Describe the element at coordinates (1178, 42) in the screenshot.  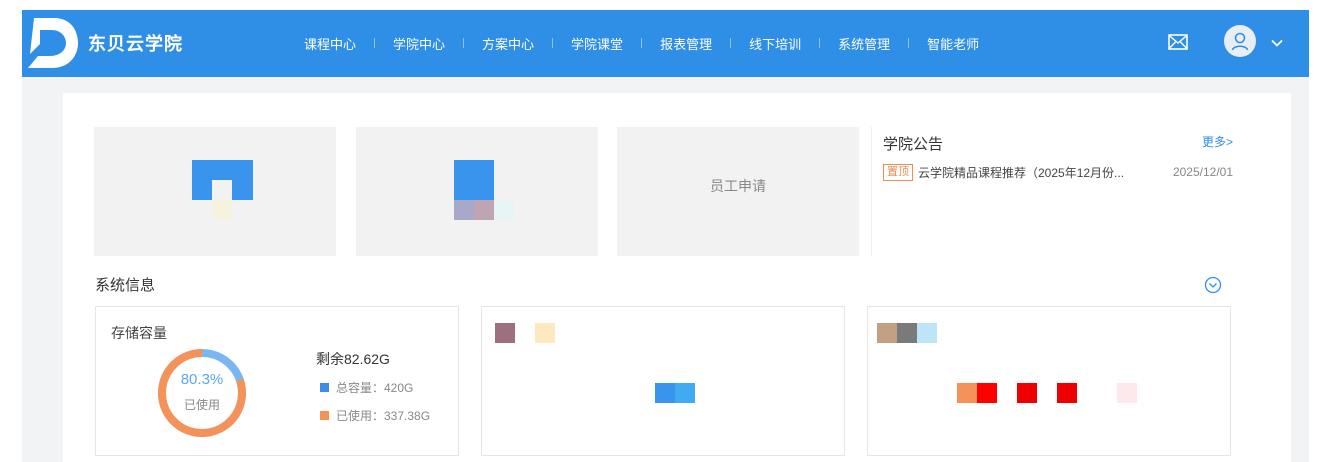
I see `mail-icon` at that location.